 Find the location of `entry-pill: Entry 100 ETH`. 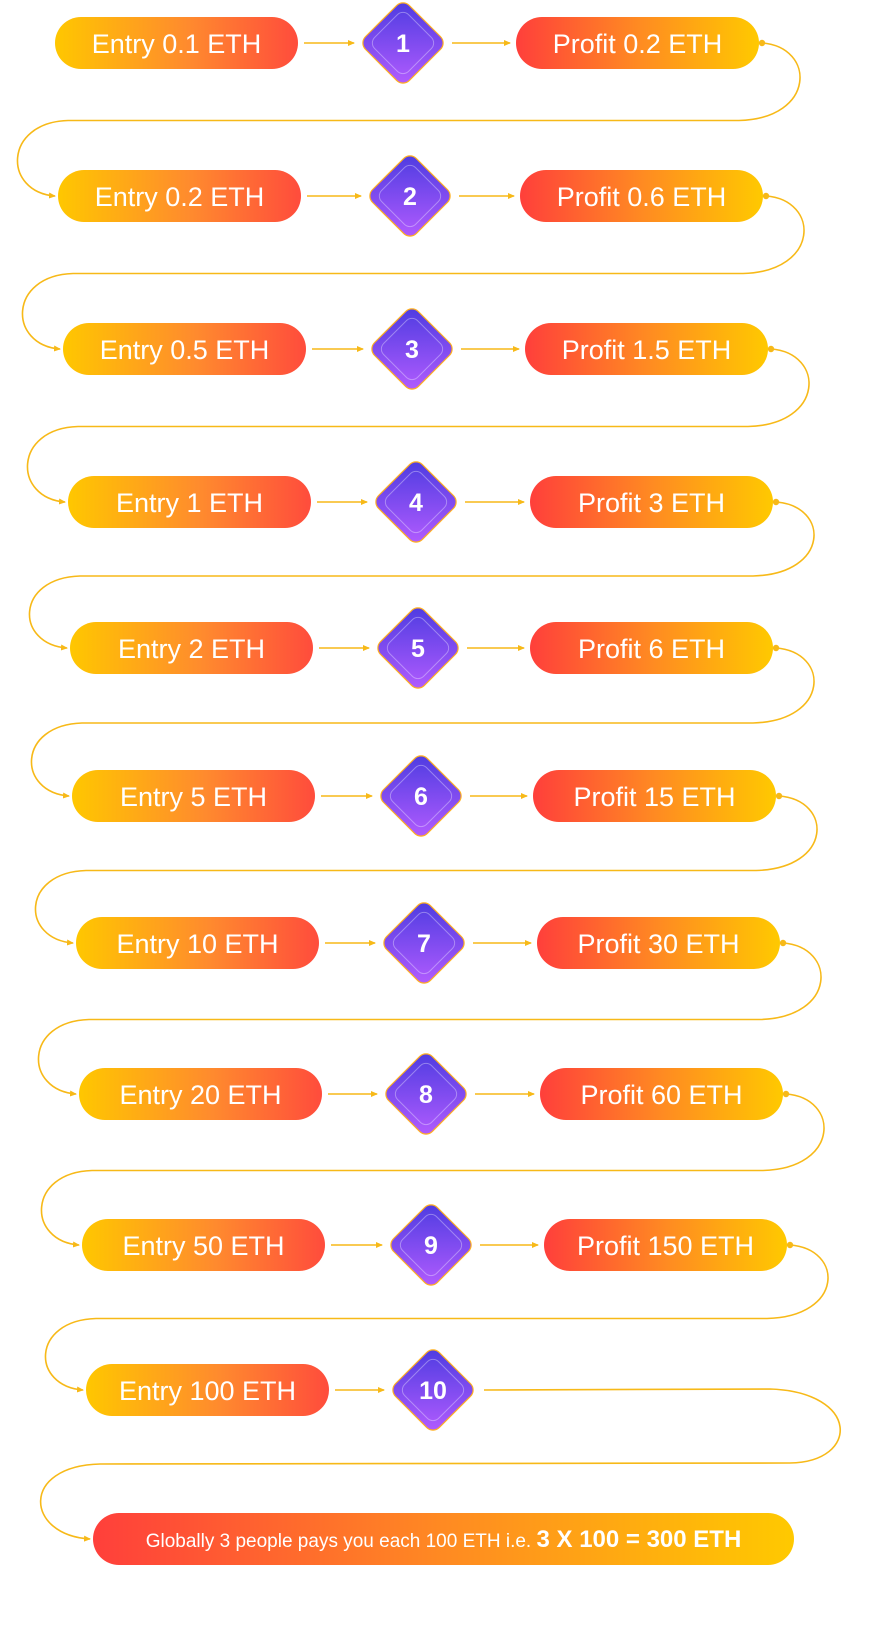

entry-pill: Entry 100 ETH is located at coordinates (207, 1390).